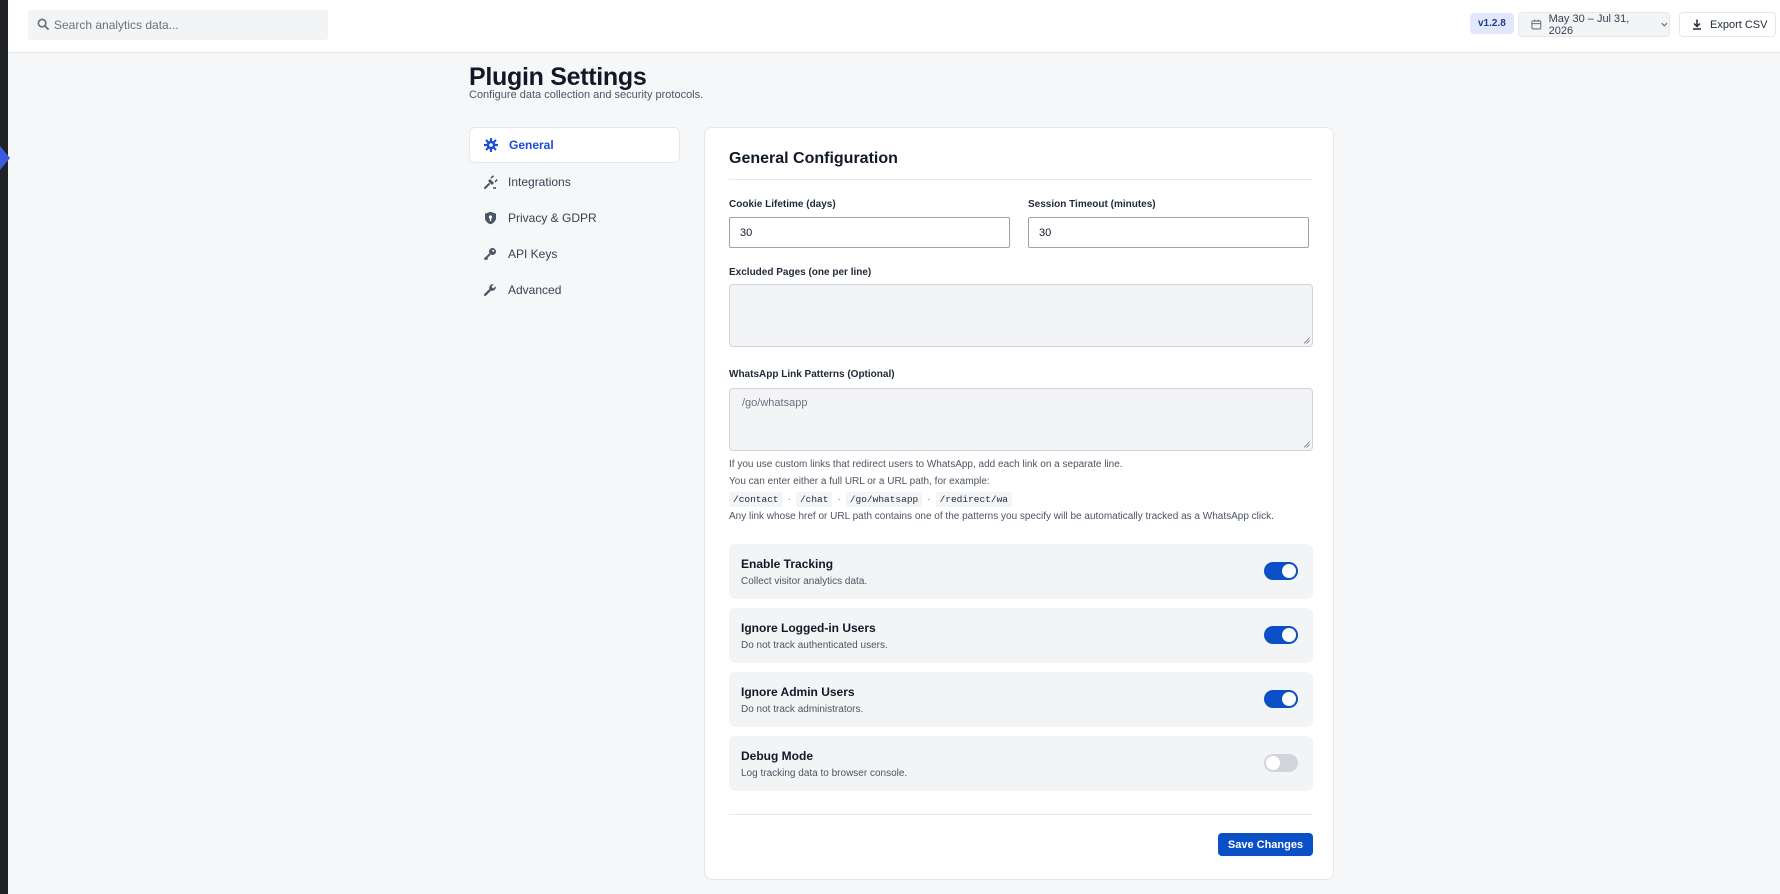 The width and height of the screenshot is (1780, 894). I want to click on search-input, so click(189, 25).